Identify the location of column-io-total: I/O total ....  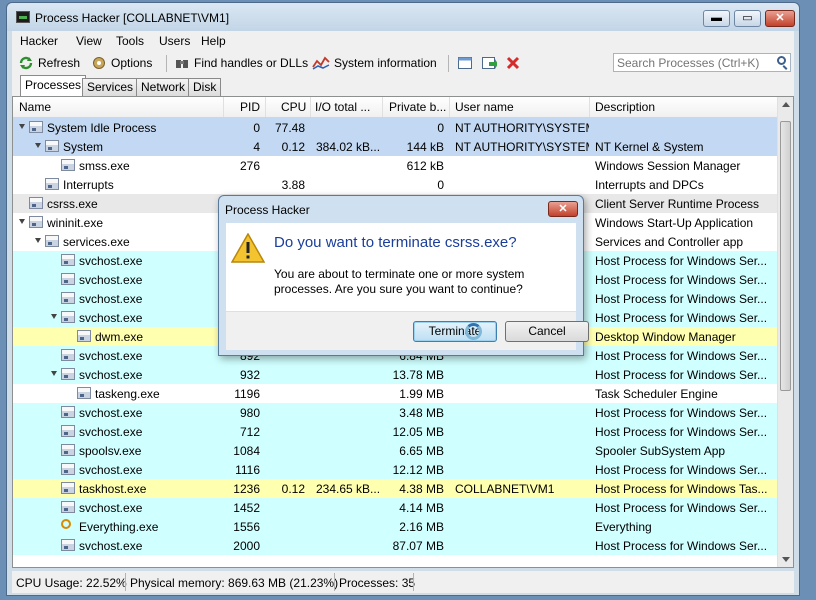
(342, 107).